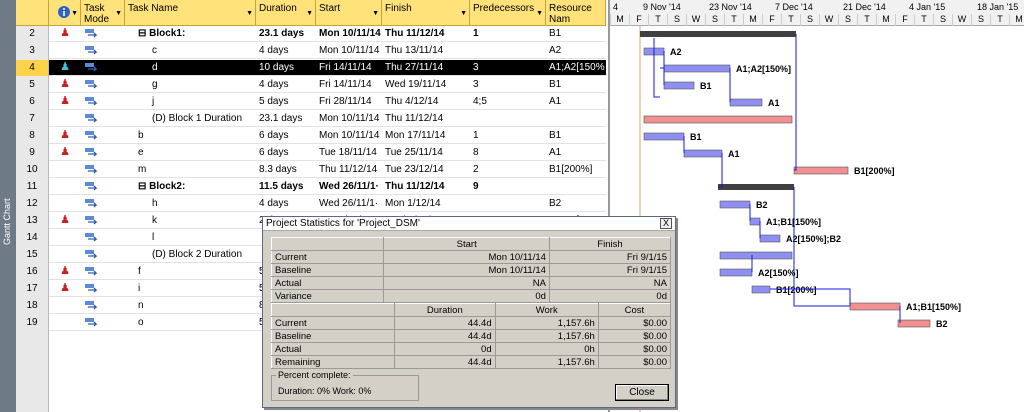  Describe the element at coordinates (286, 102) in the screenshot. I see `duration-cell: 5 days` at that location.